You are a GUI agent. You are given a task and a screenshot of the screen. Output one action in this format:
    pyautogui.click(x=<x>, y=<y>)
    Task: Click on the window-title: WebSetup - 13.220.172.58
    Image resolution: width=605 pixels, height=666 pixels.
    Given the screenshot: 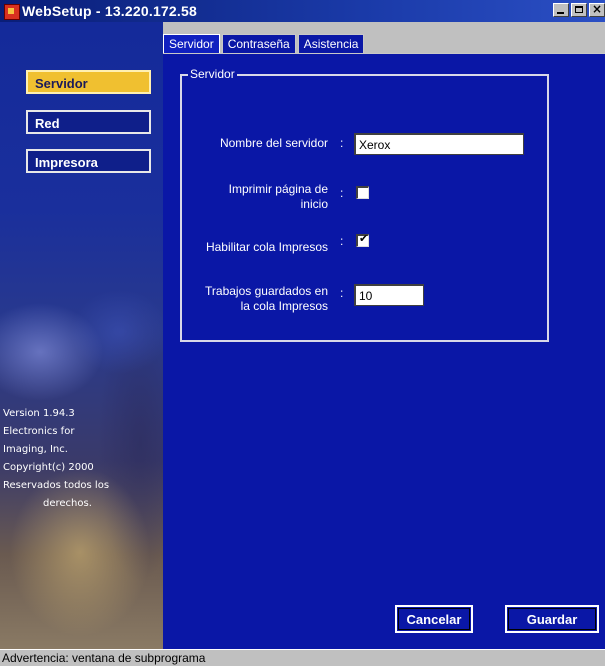 What is the action you would take?
    pyautogui.click(x=109, y=11)
    